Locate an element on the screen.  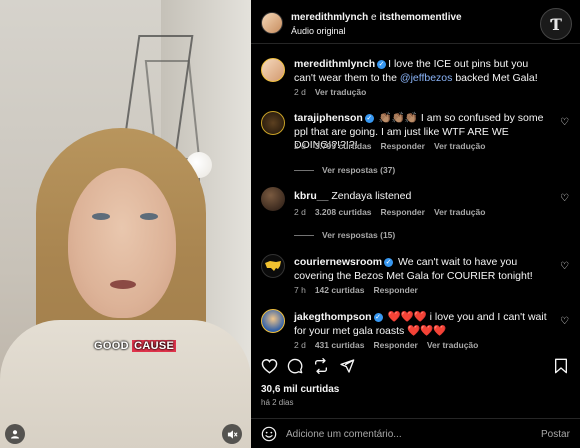
view-replies-label: Ver respostas (37) is located at coordinates (359, 170).